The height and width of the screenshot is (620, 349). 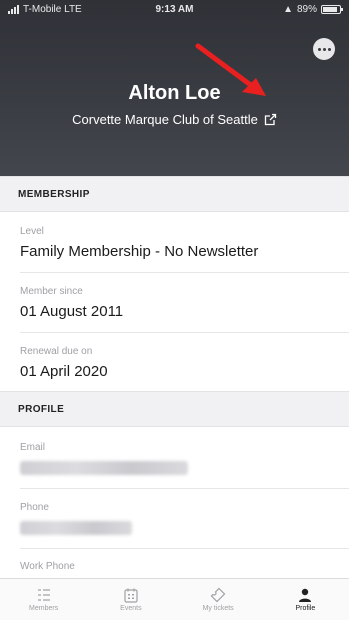 I want to click on member-since-field: Member since 01 August 2011, so click(x=184, y=303).